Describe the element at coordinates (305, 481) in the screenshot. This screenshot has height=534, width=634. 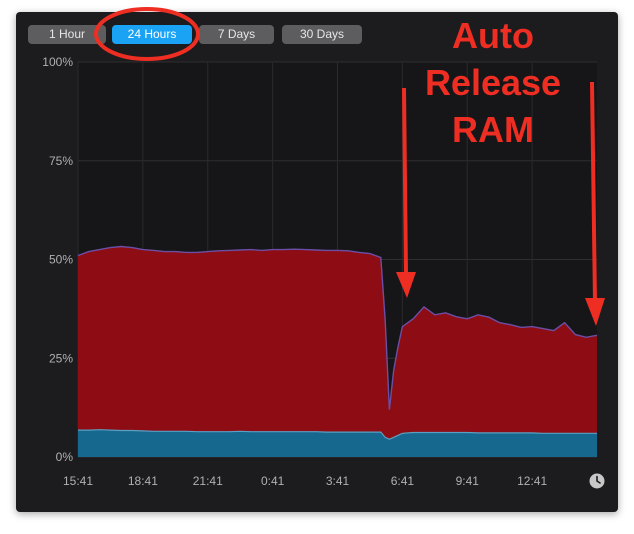
I see `x-axis-tick-labels: 15:41 18:41 21:41 0:41 3:41 6:41 9:41 12:41` at that location.